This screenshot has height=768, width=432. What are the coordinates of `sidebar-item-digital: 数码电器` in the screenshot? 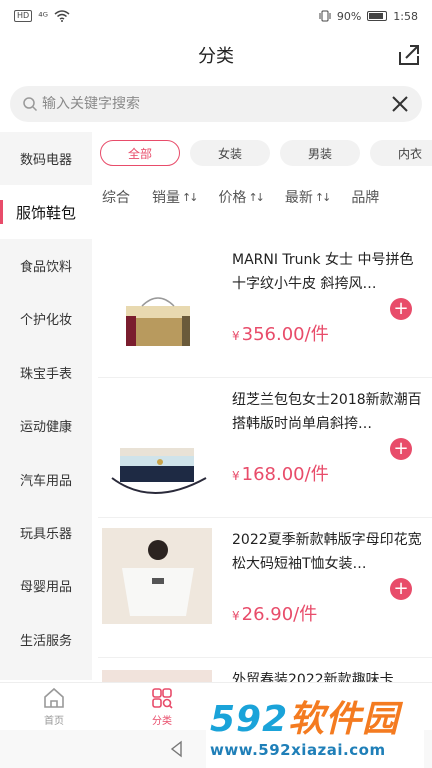 It's located at (46, 158).